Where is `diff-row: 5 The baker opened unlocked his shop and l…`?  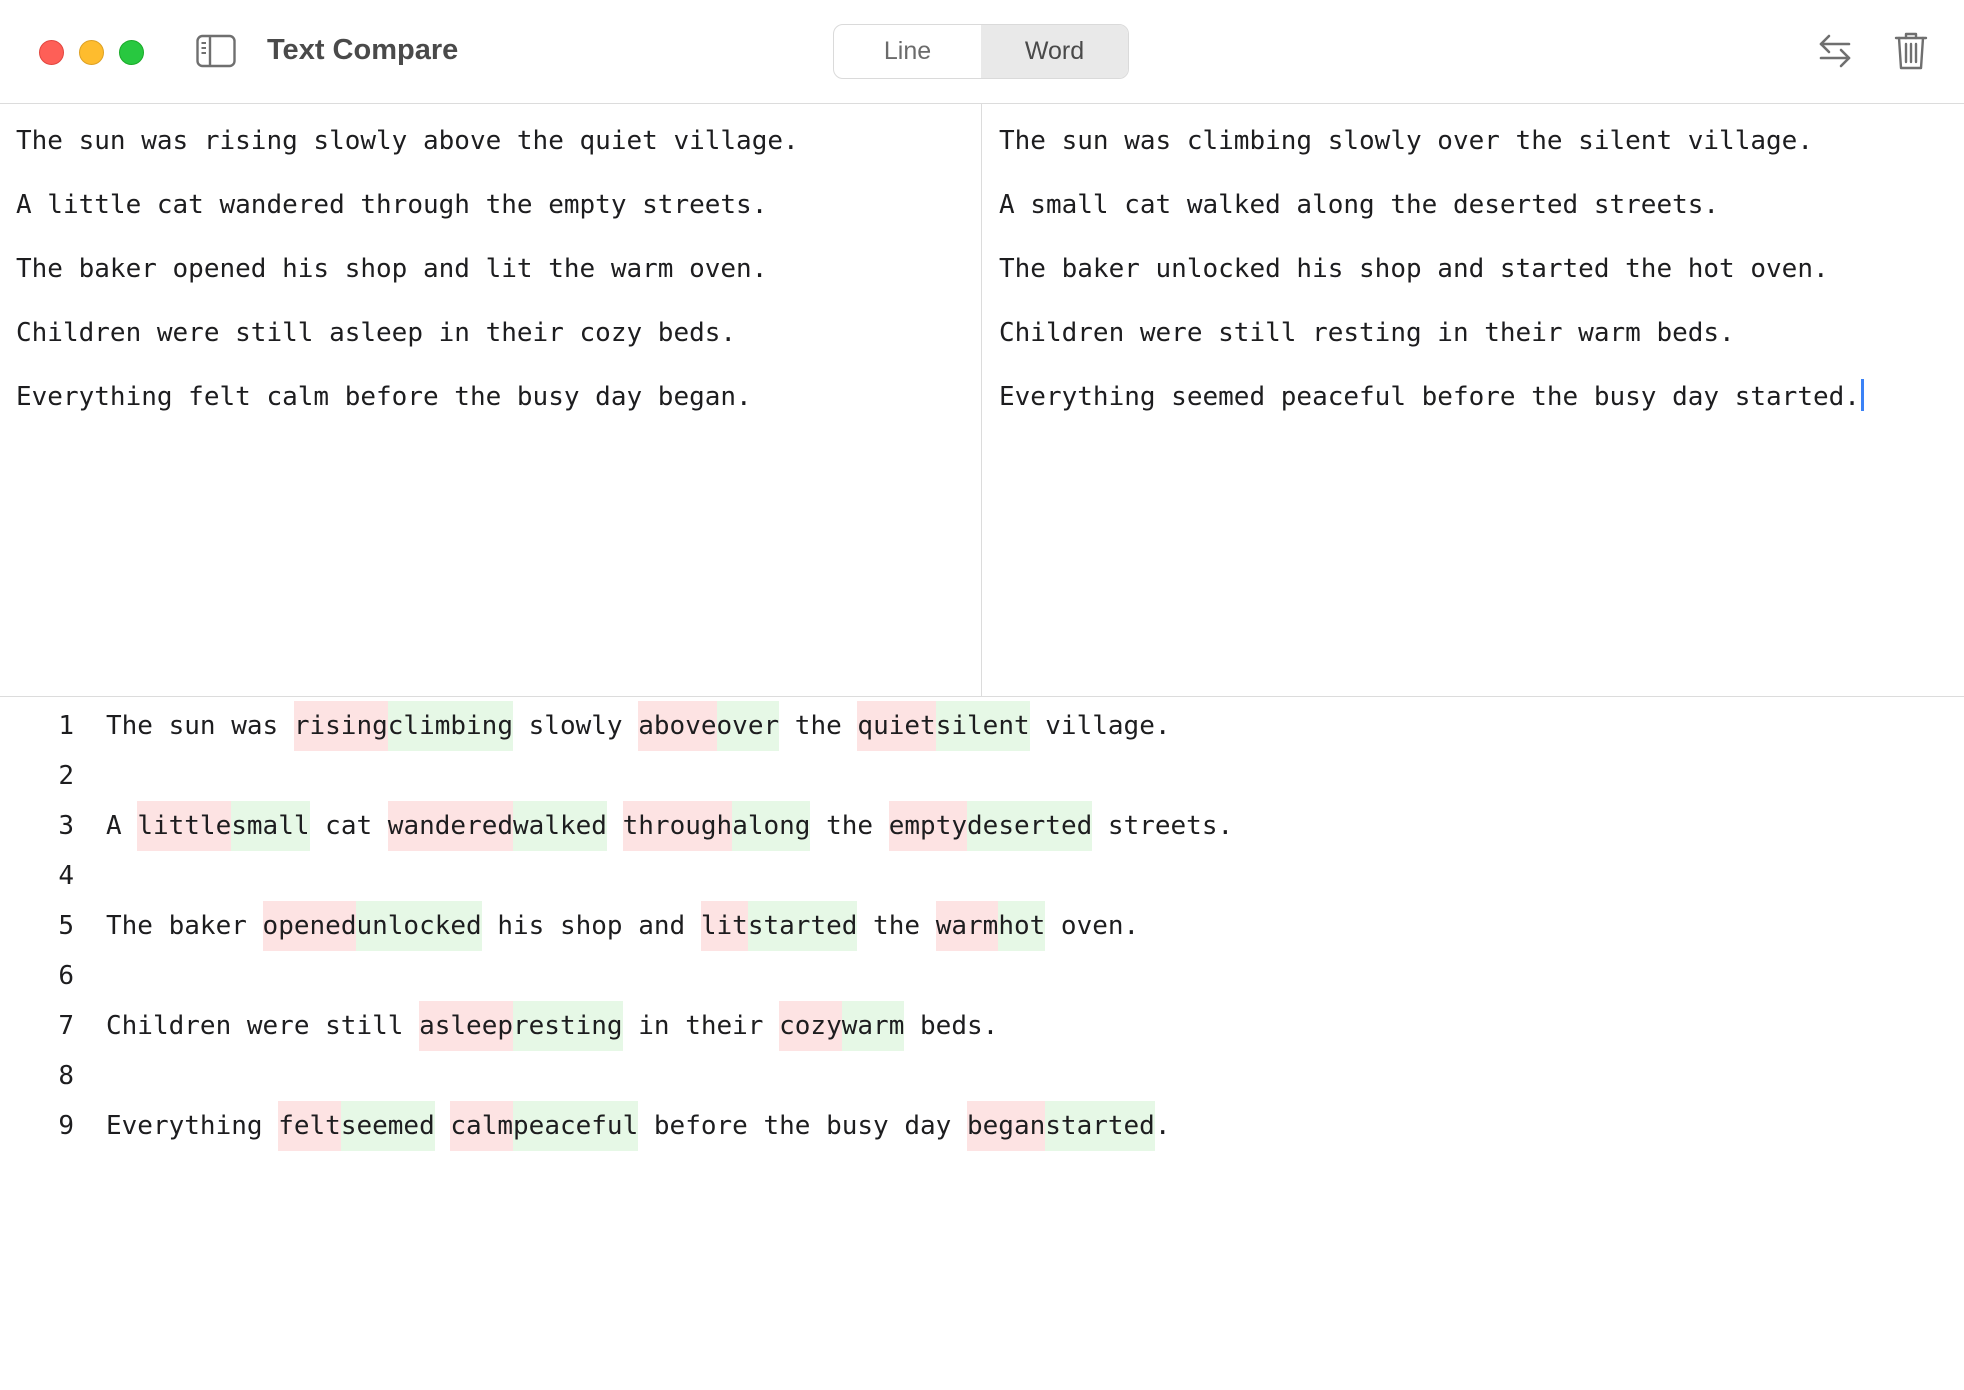 diff-row: 5 The baker opened unlocked his shop and l… is located at coordinates (982, 926).